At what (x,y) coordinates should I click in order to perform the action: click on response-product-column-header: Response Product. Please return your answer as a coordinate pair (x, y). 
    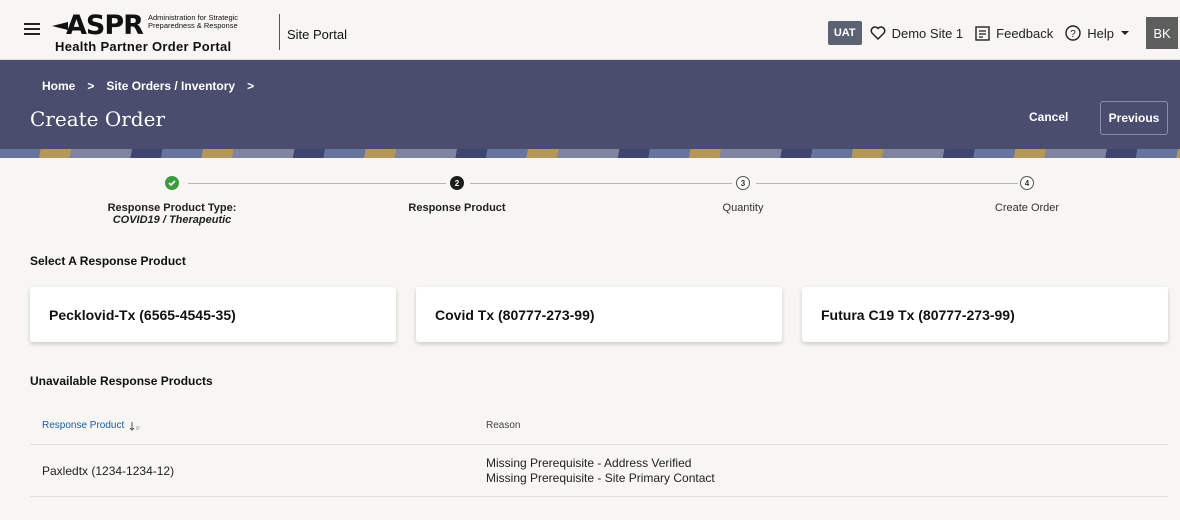
    Looking at the image, I should click on (91, 425).